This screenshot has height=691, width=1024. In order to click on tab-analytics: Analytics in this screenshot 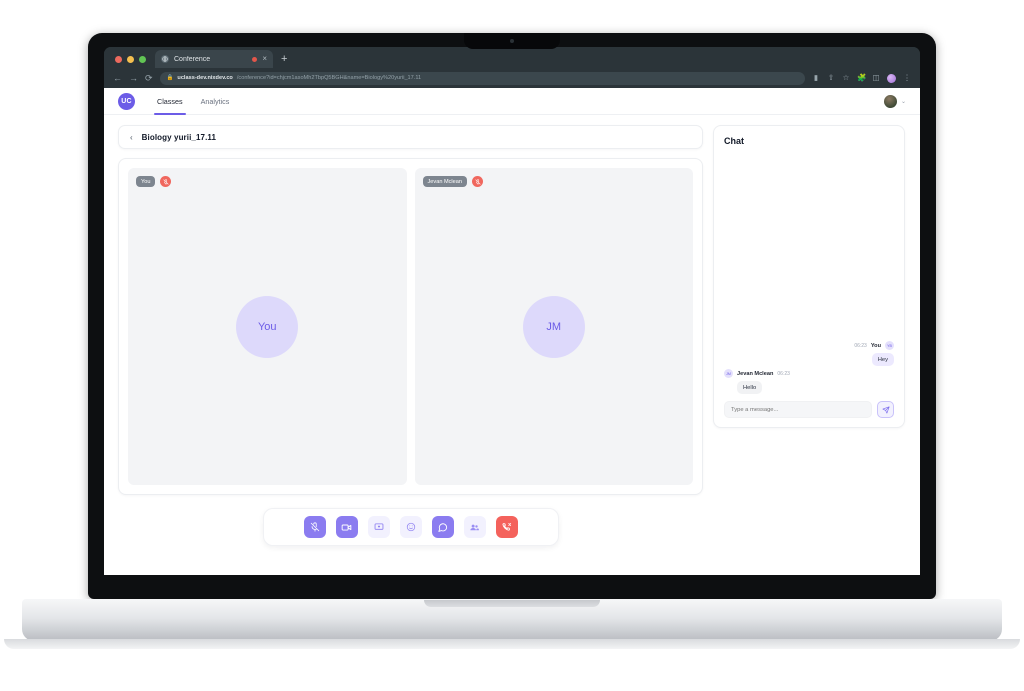, I will do `click(215, 101)`.